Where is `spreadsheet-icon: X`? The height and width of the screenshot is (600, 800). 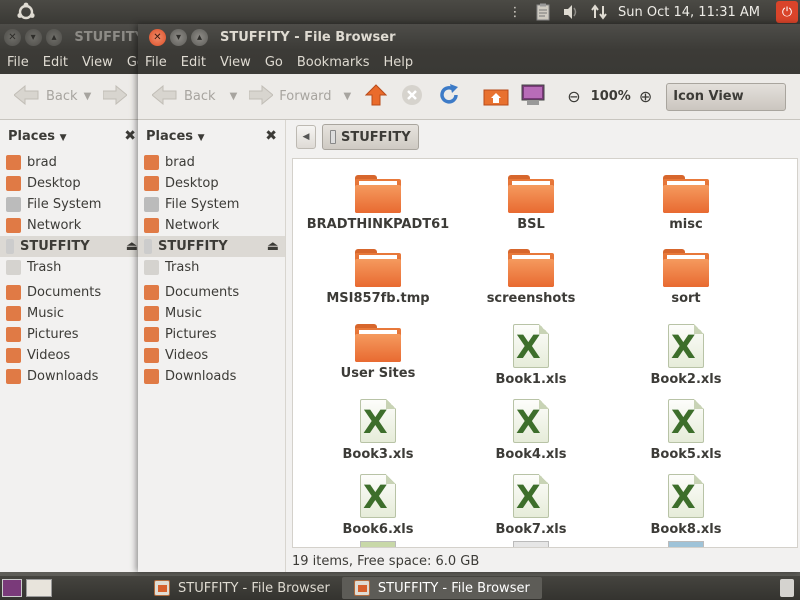
spreadsheet-icon: X is located at coordinates (531, 346).